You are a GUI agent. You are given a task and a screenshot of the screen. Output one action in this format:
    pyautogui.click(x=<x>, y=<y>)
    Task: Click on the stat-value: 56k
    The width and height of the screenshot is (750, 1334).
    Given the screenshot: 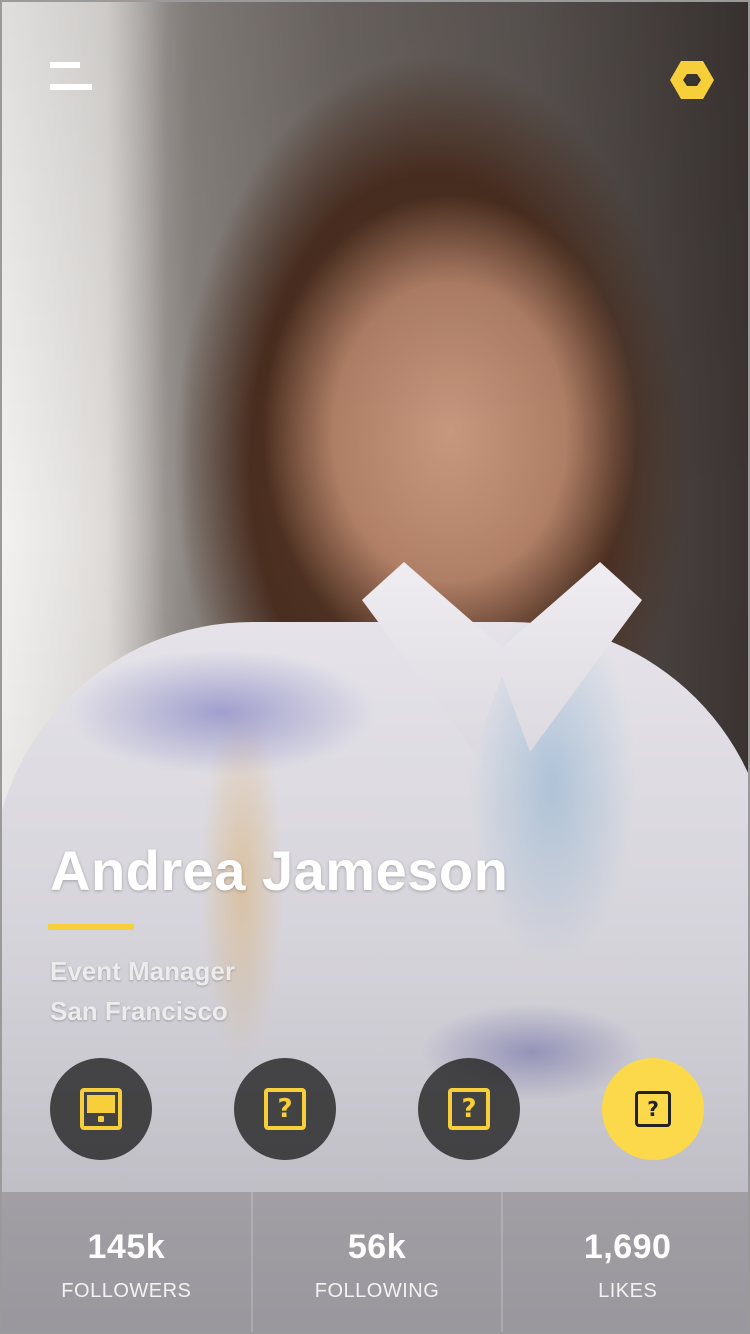 What is the action you would take?
    pyautogui.click(x=377, y=1247)
    